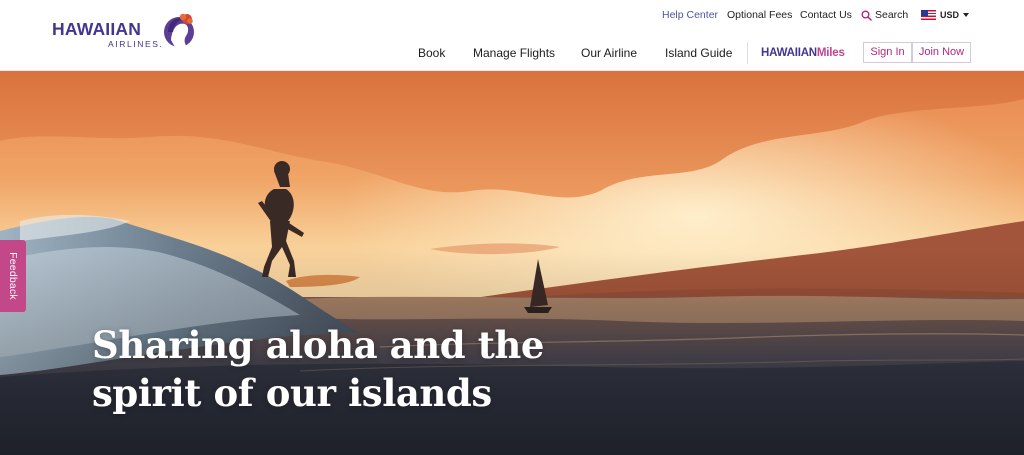  I want to click on feedback-tab: Feedback, so click(13, 276).